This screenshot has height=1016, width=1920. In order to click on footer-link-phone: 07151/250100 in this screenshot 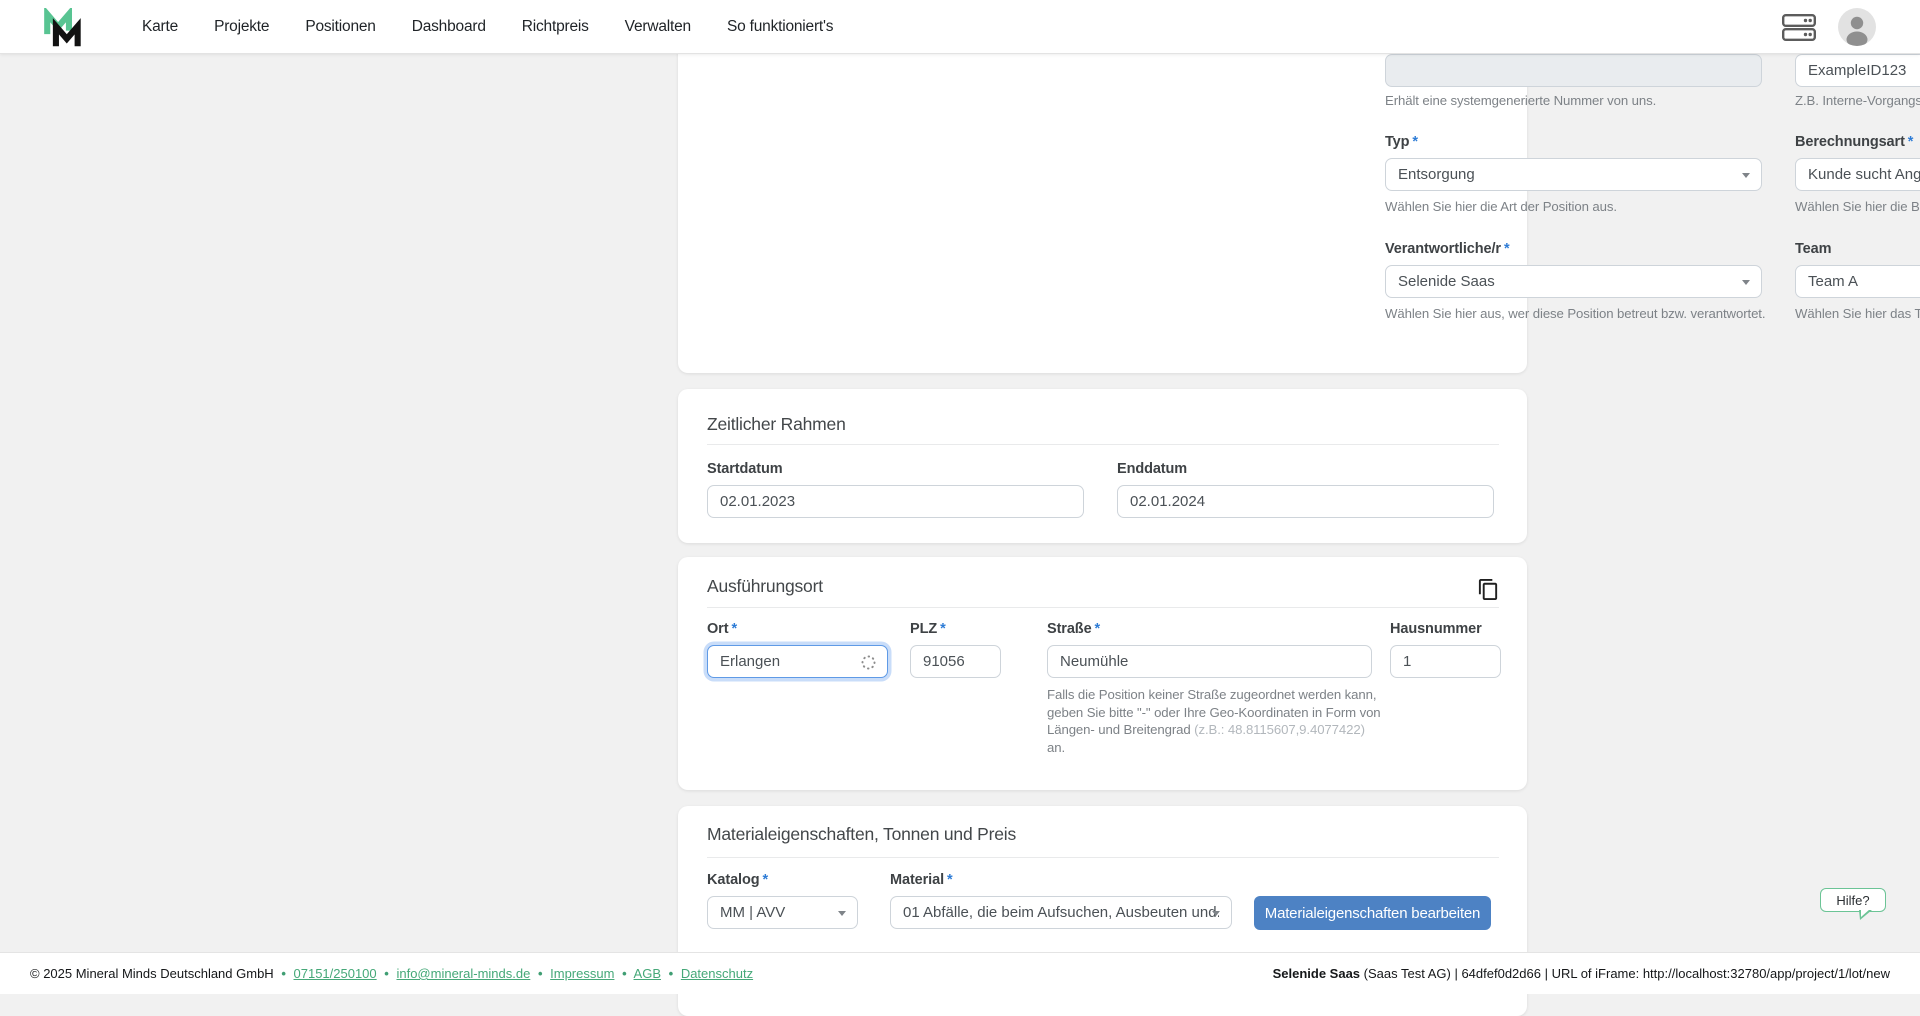, I will do `click(335, 973)`.